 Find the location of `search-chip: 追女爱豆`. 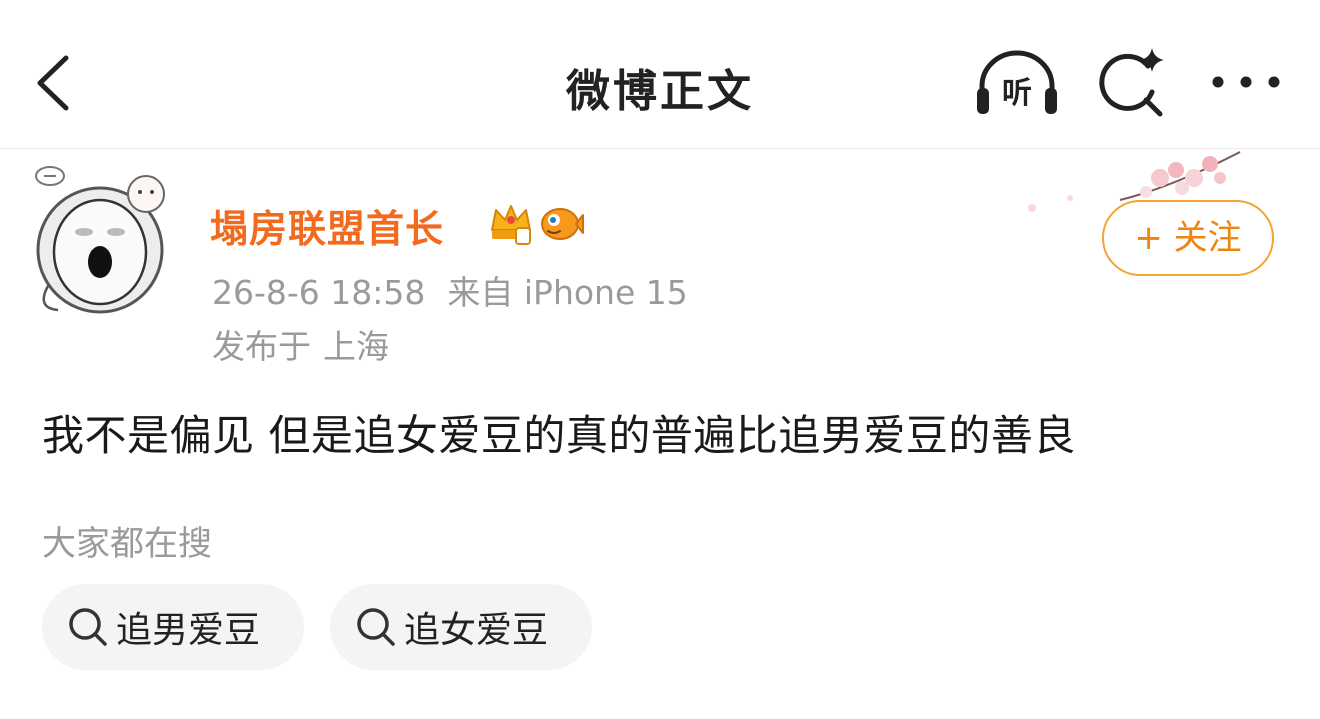

search-chip: 追女爱豆 is located at coordinates (461, 627).